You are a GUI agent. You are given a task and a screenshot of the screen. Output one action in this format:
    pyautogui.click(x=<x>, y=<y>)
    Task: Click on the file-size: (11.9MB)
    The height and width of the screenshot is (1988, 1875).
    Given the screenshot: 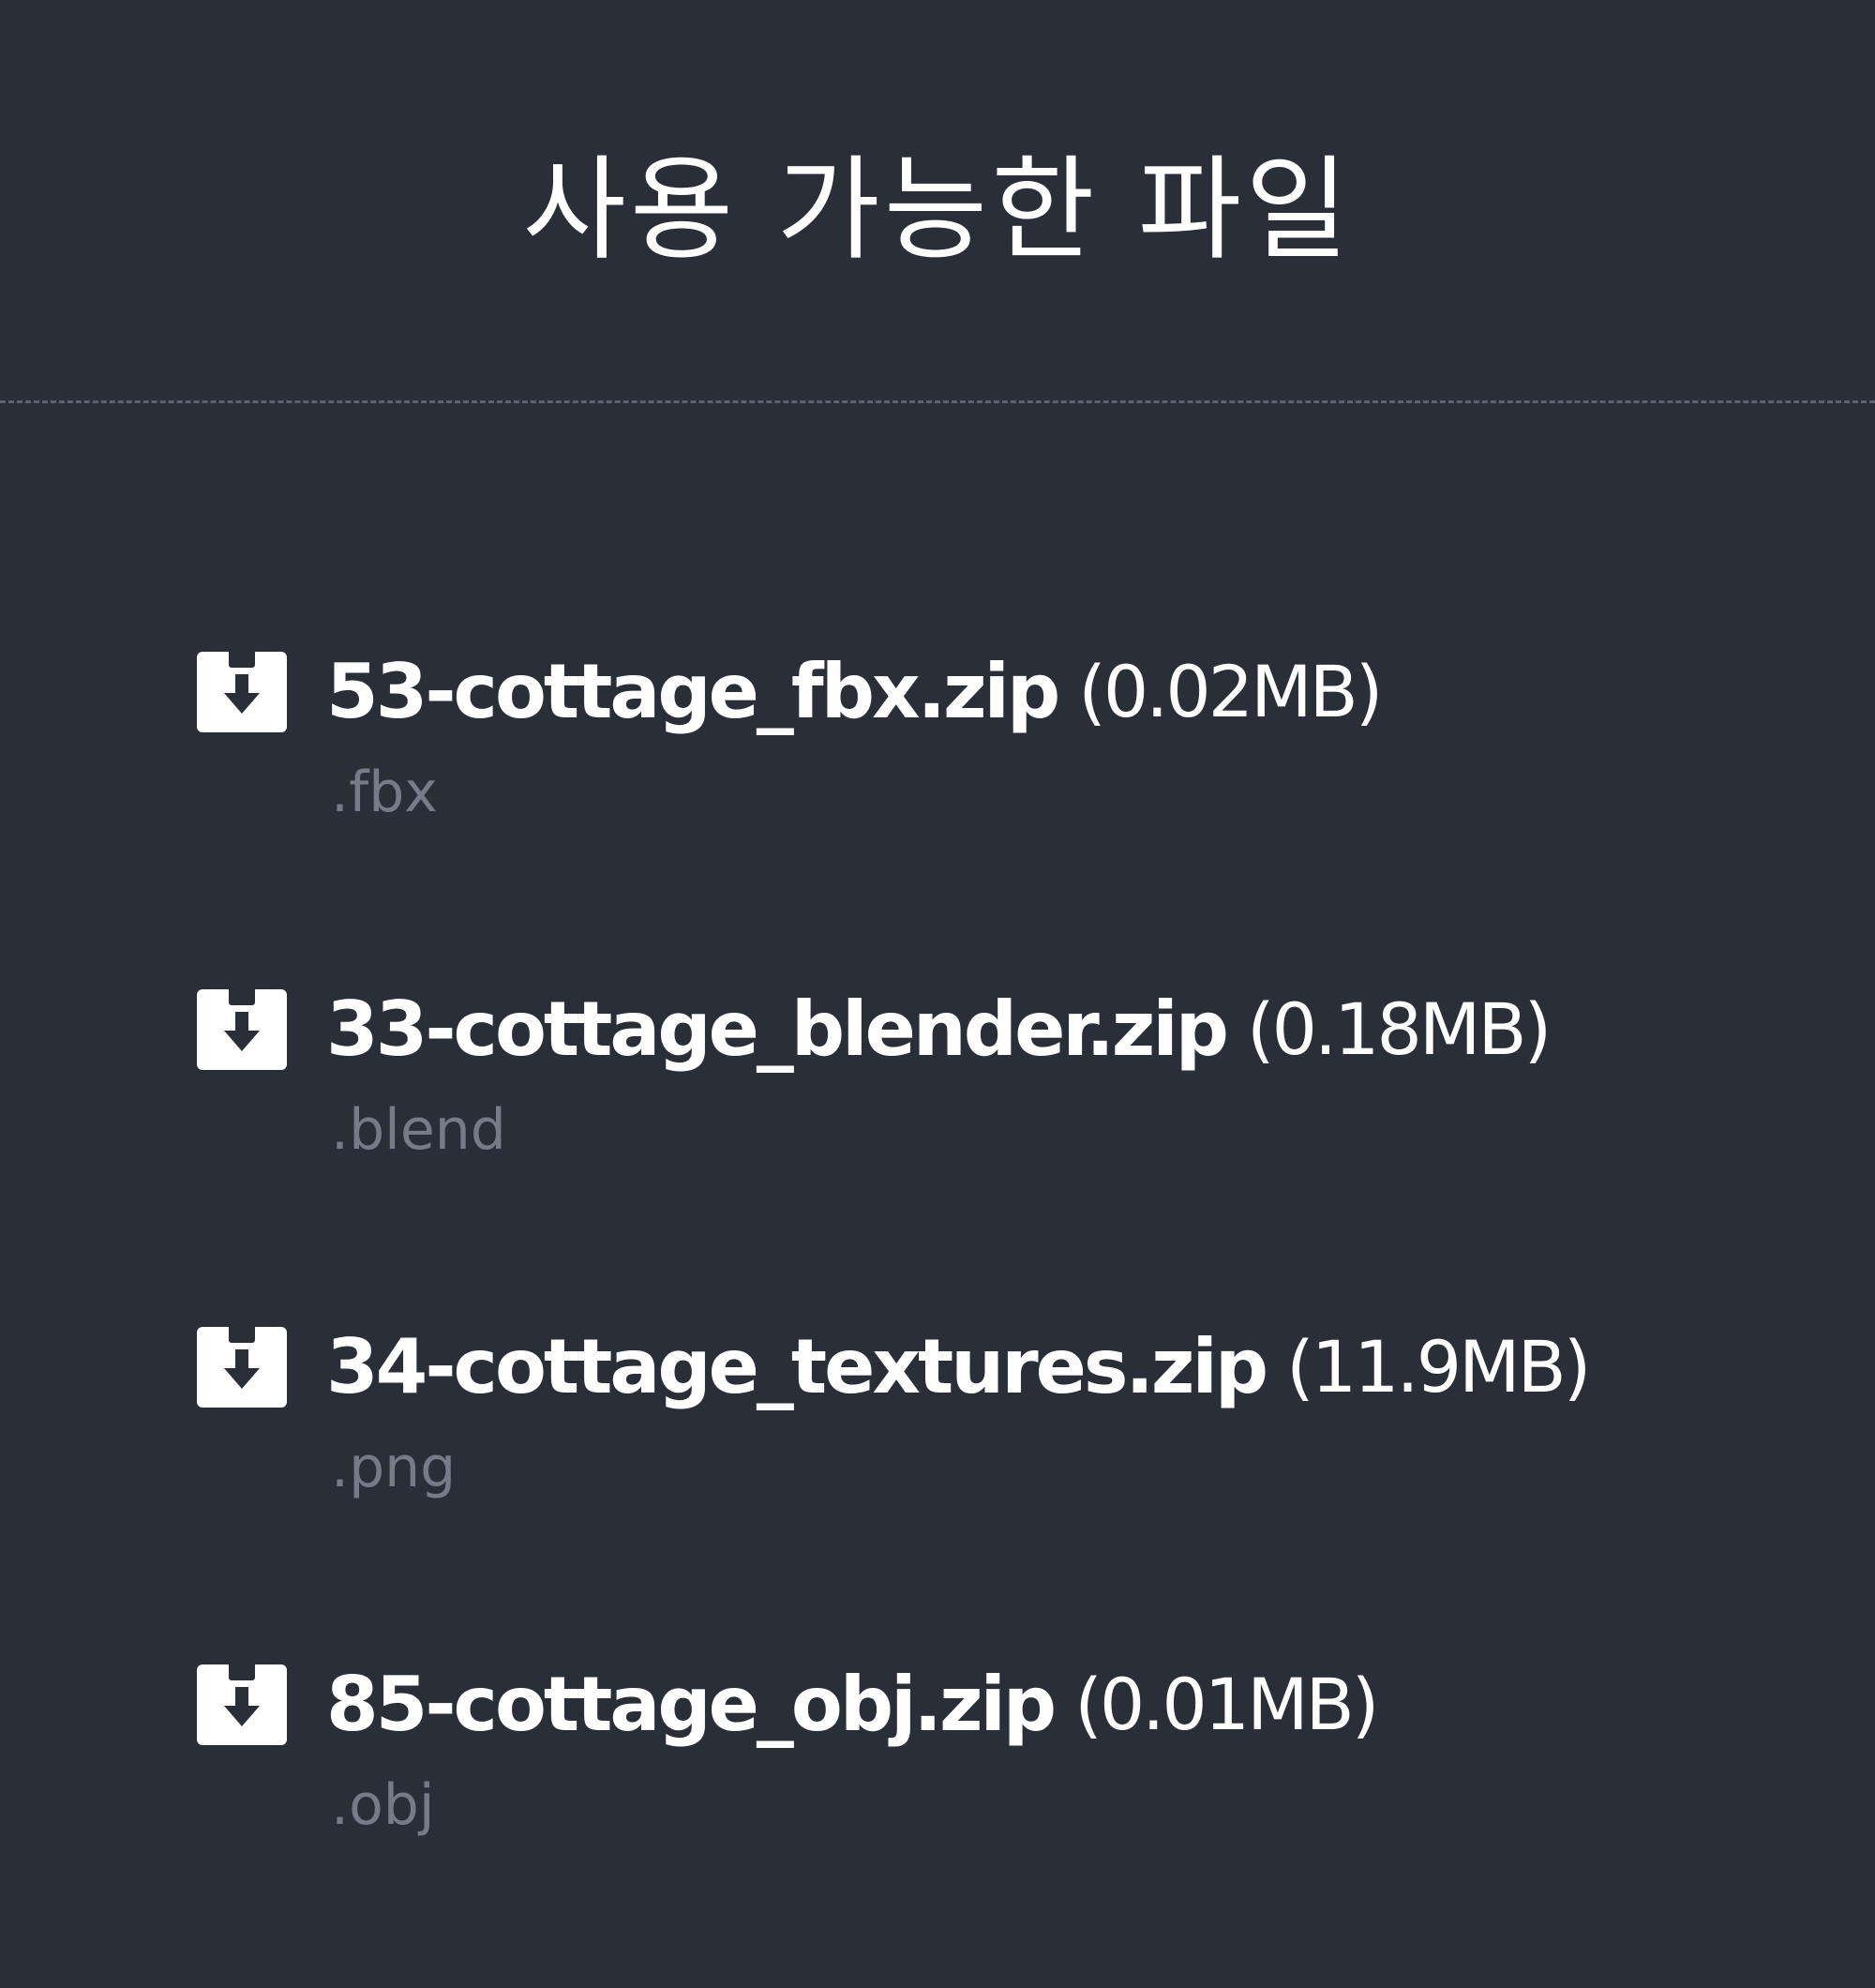 What is the action you would take?
    pyautogui.click(x=1438, y=1367)
    